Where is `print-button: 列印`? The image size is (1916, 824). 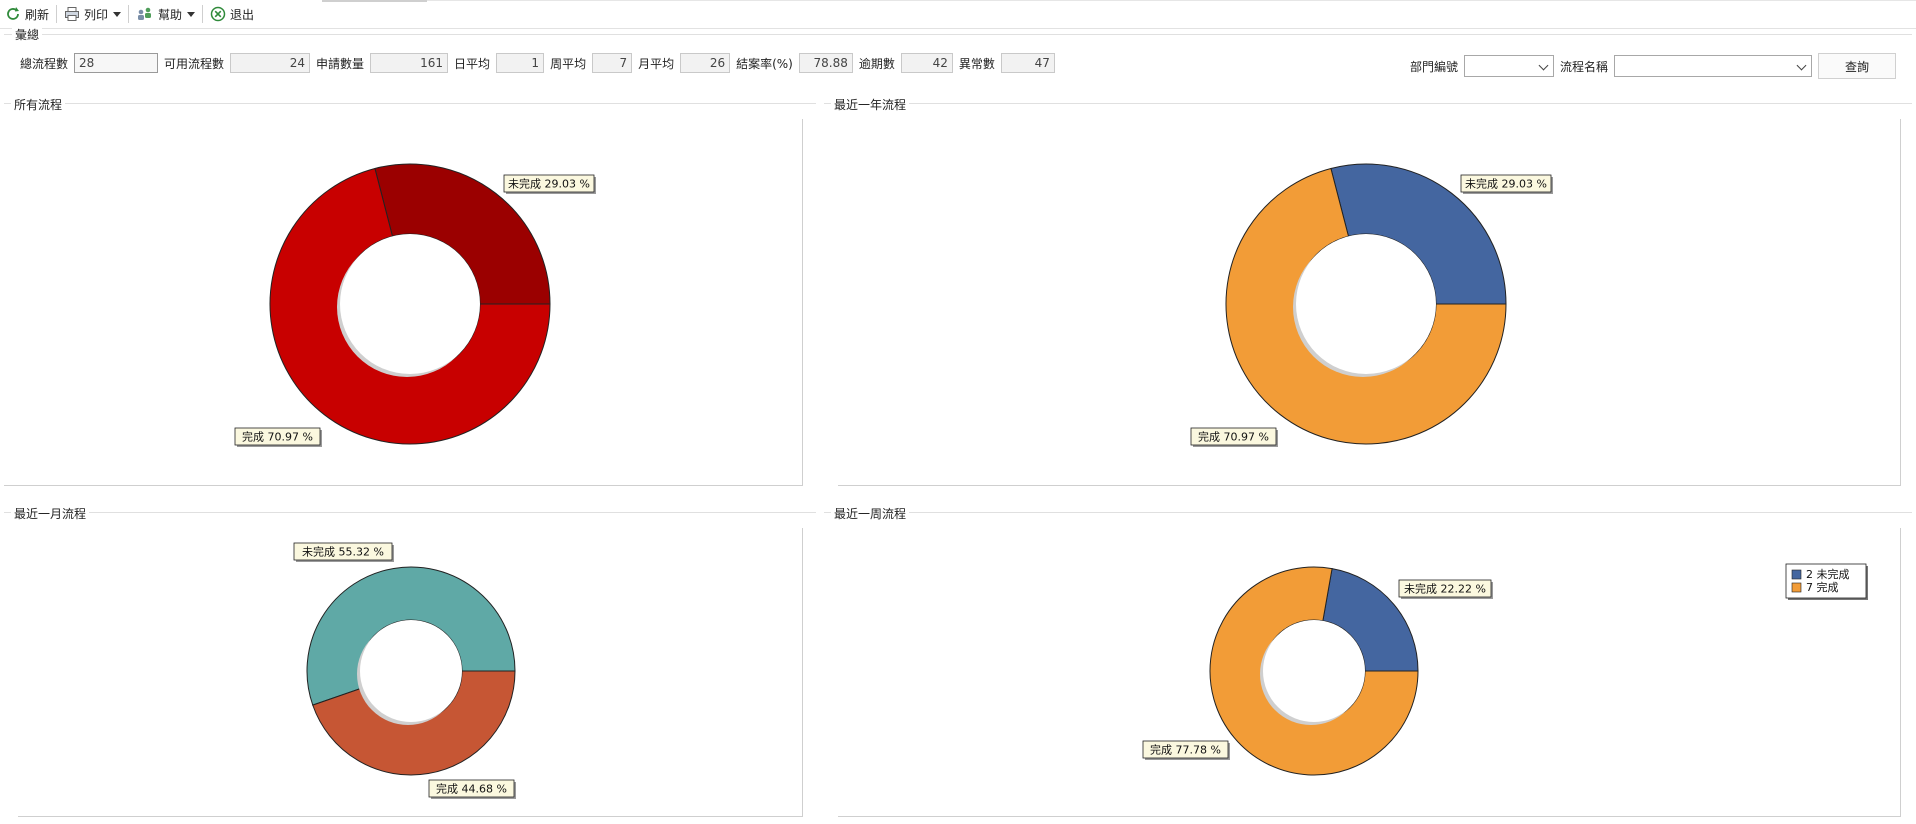 print-button: 列印 is located at coordinates (92, 14).